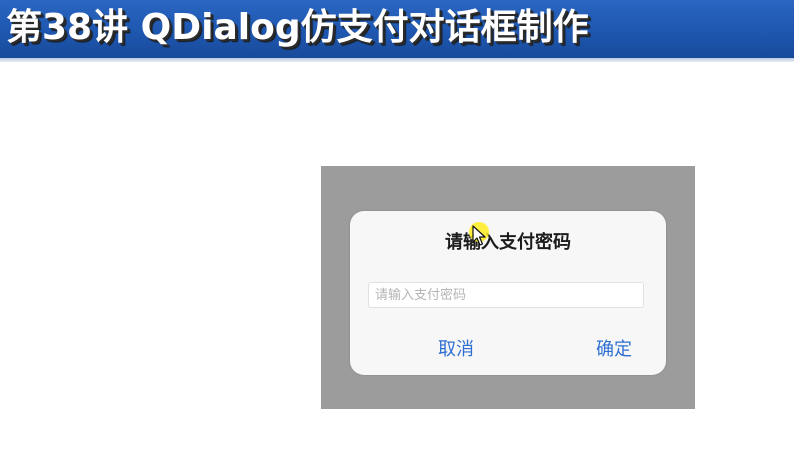 The width and height of the screenshot is (794, 464). I want to click on title-banner: 第38讲 QDialog仿支付对话框制作, so click(397, 29).